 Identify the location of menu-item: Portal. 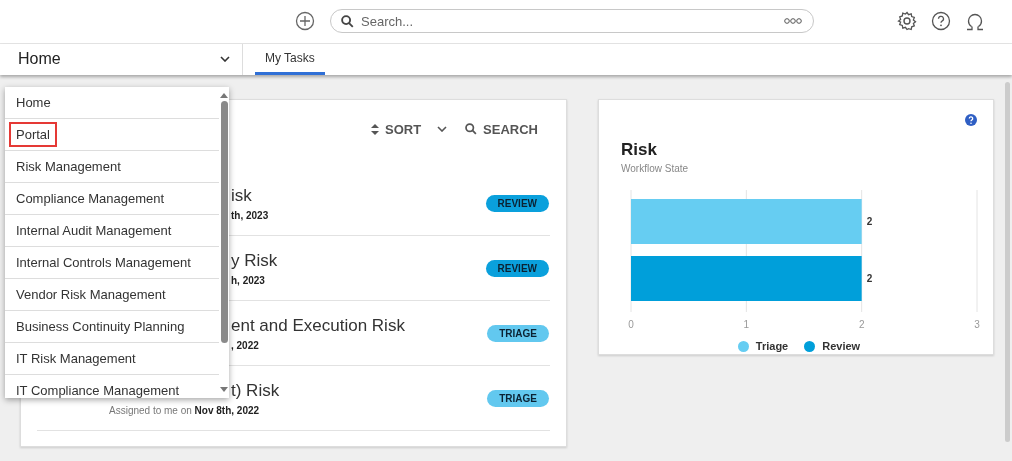
(112, 135).